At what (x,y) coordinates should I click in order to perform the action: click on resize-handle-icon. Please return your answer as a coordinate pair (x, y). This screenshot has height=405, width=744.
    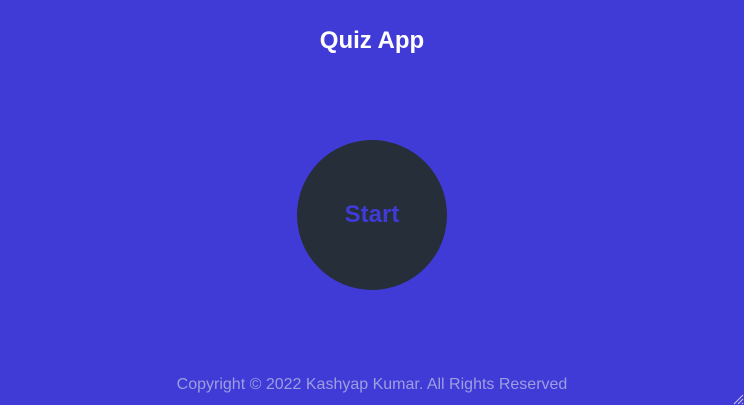
    Looking at the image, I should click on (738, 399).